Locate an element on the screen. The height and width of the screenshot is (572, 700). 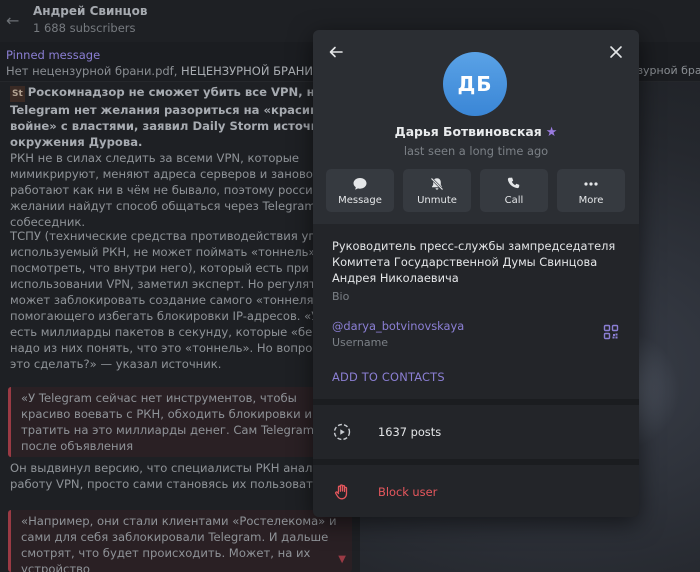
back-arrow-icon is located at coordinates (336, 52).